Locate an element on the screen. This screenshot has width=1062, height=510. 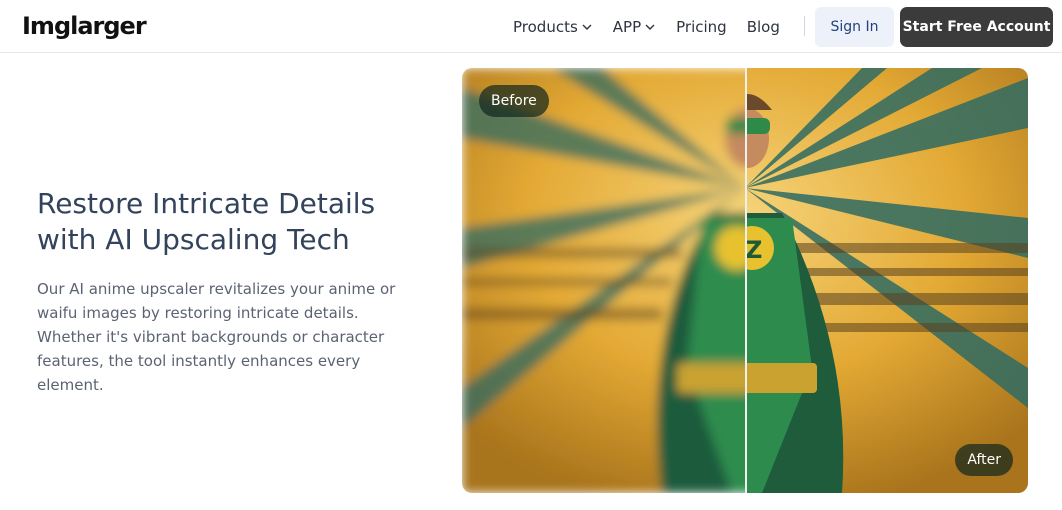
nav-app: APP is located at coordinates (634, 27).